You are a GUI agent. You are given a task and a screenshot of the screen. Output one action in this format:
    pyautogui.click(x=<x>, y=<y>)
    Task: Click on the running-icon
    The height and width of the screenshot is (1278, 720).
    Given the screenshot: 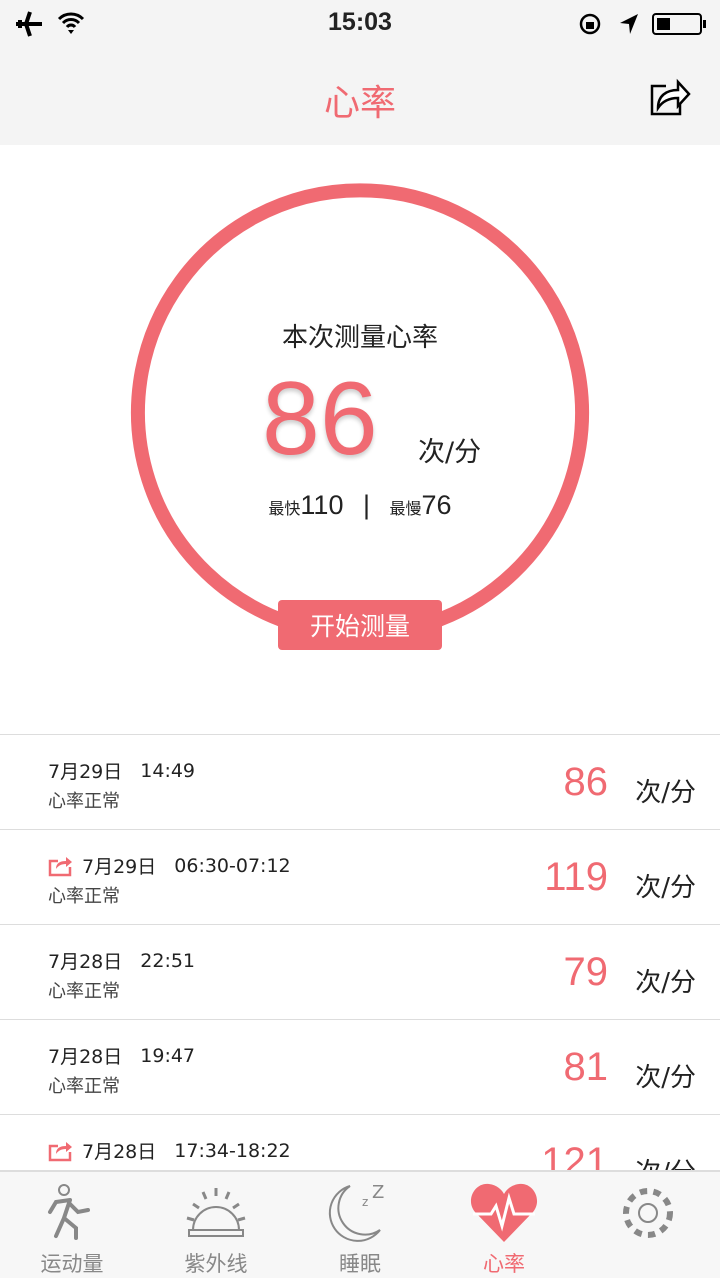 What is the action you would take?
    pyautogui.click(x=69, y=1212)
    